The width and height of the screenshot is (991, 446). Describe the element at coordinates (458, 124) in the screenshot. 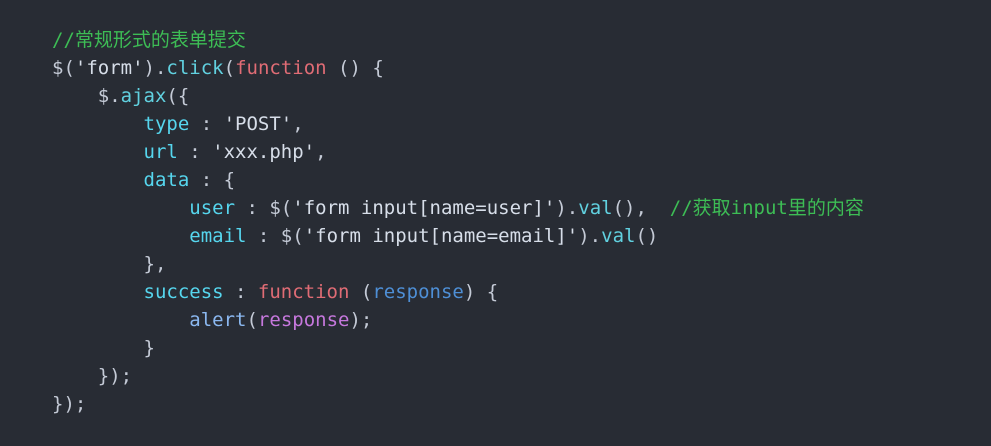

I see `code-line: type : 'POST',` at that location.